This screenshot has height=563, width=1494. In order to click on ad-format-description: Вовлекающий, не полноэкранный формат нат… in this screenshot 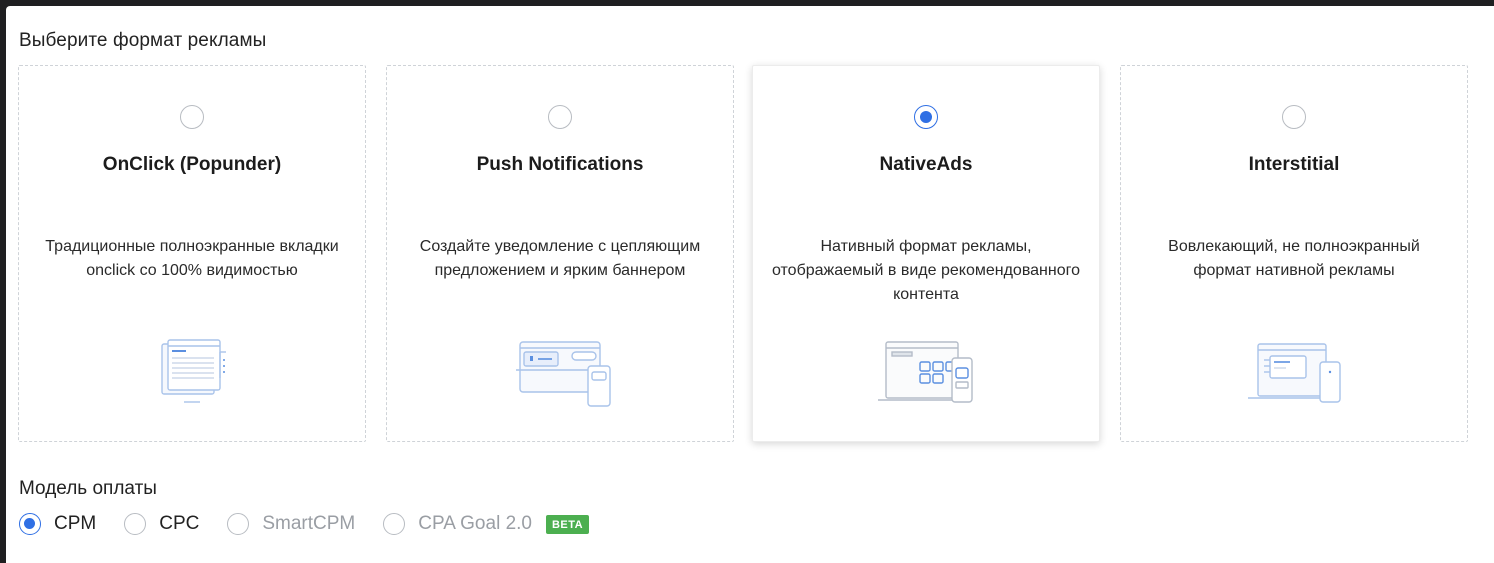, I will do `click(1294, 258)`.